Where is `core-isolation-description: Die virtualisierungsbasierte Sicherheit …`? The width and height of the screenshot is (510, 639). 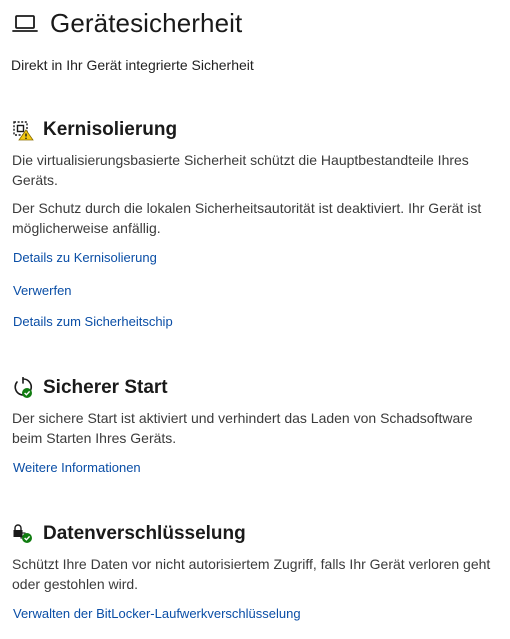 core-isolation-description: Die virtualisierungsbasierte Sicherheit … is located at coordinates (240, 170).